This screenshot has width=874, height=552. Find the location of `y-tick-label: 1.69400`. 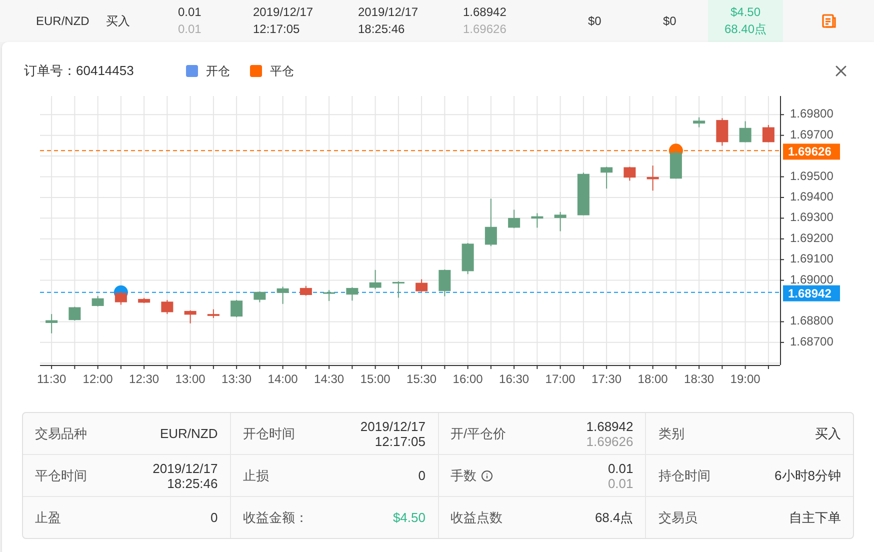

y-tick-label: 1.69400 is located at coordinates (812, 196).